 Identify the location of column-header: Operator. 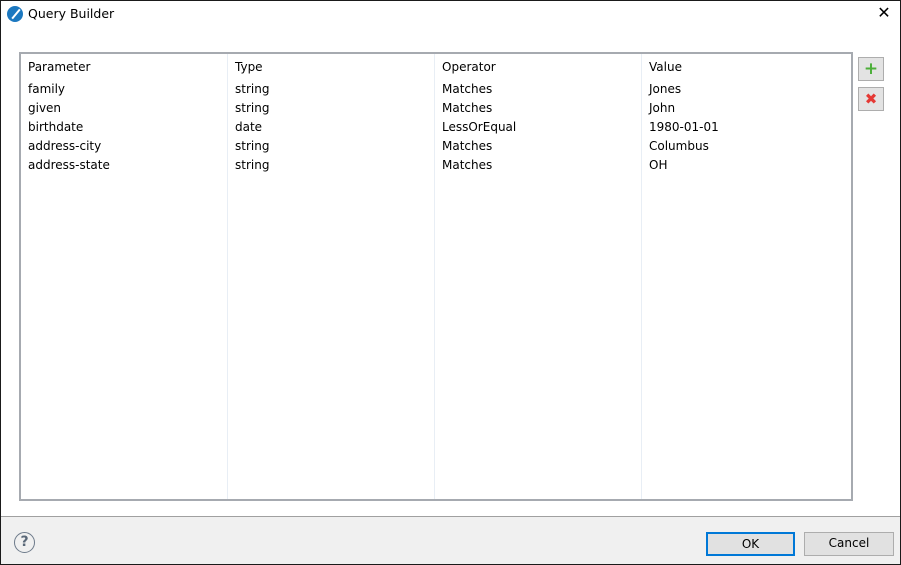
(469, 67).